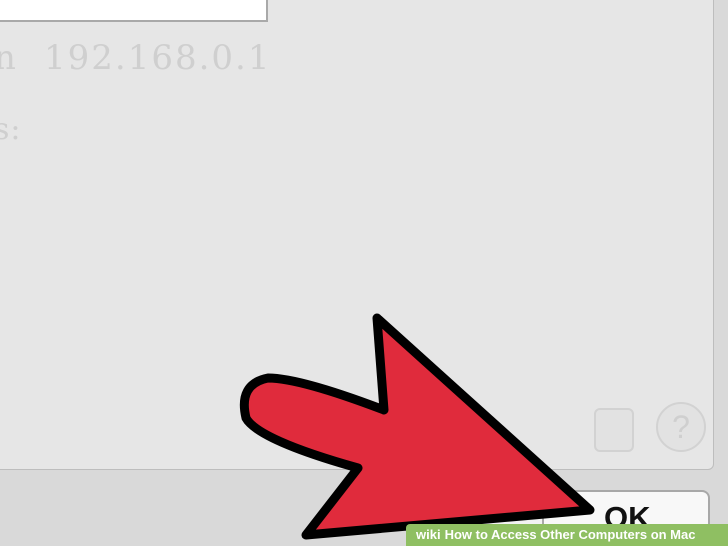  What do you see at coordinates (614, 430) in the screenshot?
I see `action-menu-button` at bounding box center [614, 430].